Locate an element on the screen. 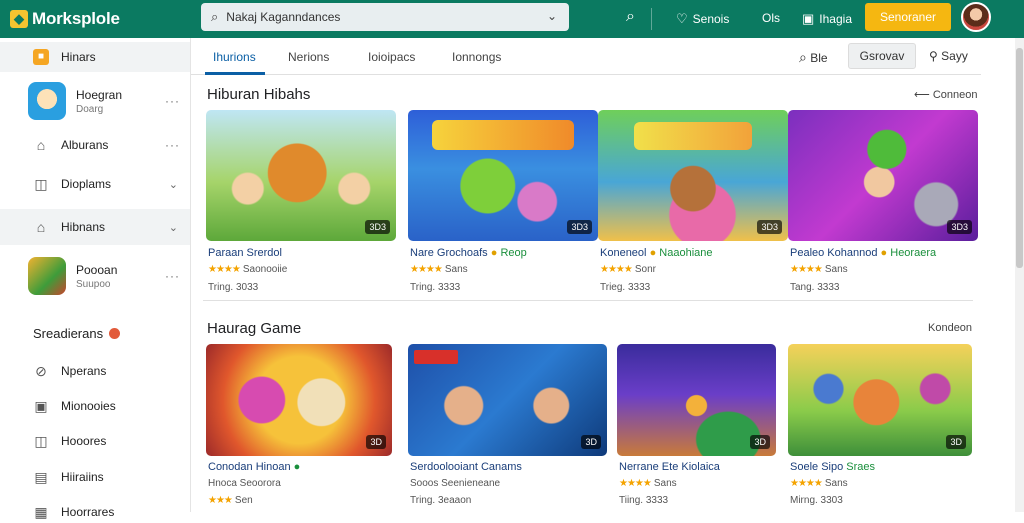  badge-icon is located at coordinates (115, 333).